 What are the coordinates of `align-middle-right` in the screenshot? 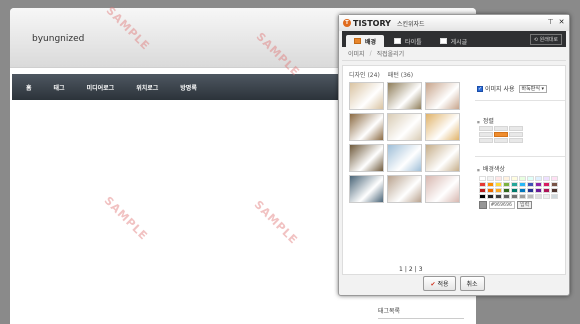 It's located at (516, 134).